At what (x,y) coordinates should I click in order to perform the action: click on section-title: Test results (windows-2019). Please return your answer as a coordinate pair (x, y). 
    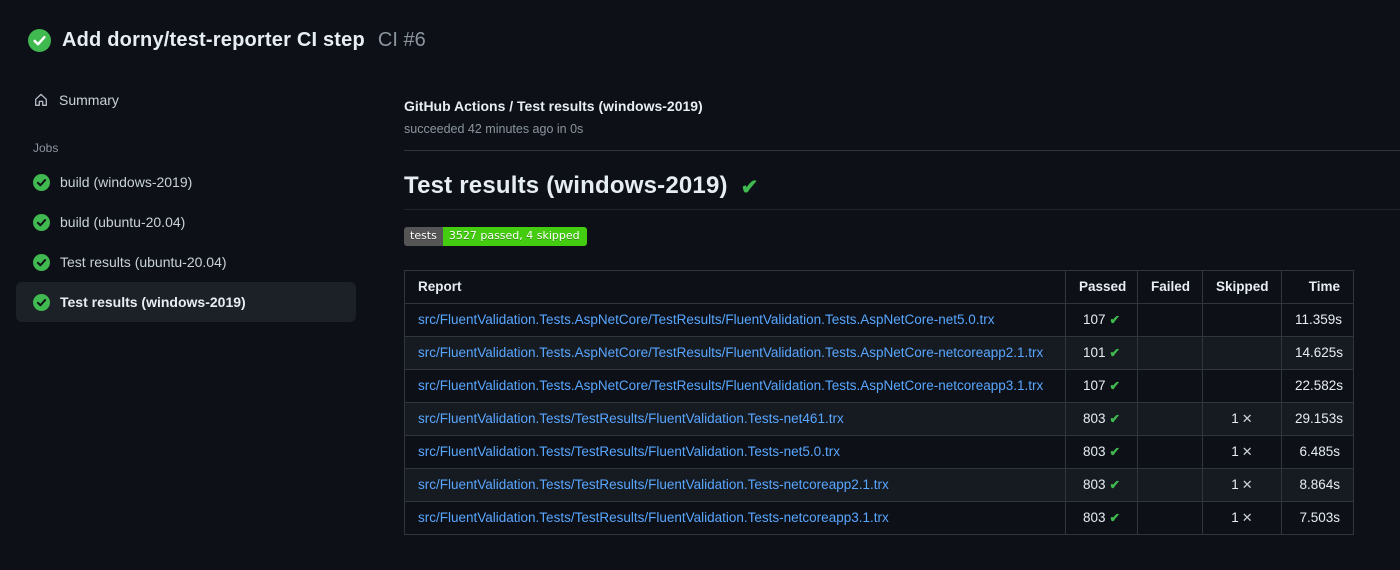
    Looking at the image, I should click on (566, 185).